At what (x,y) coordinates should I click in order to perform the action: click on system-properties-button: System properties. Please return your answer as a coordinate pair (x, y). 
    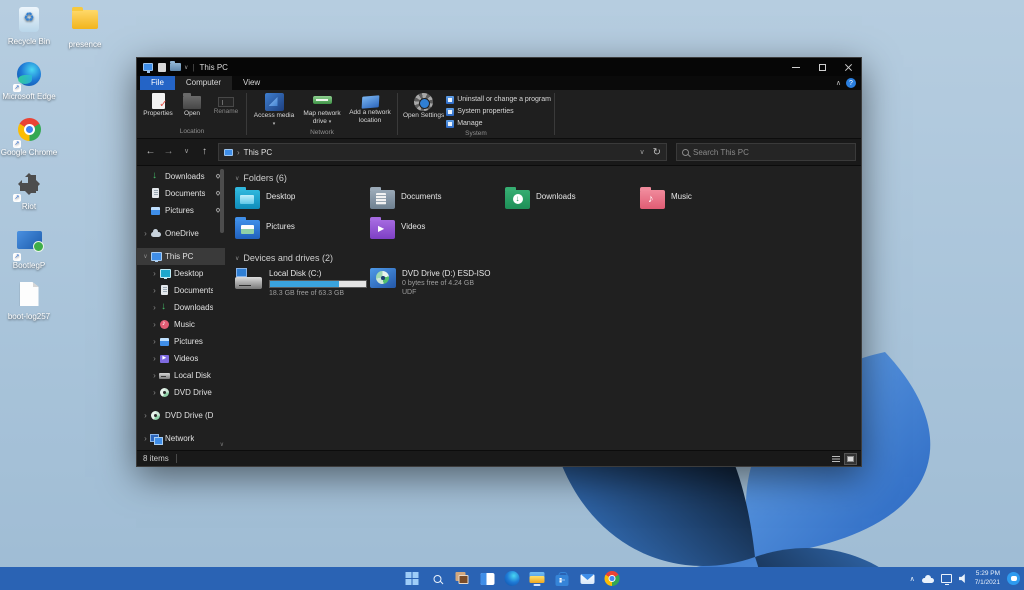
    Looking at the image, I should click on (498, 112).